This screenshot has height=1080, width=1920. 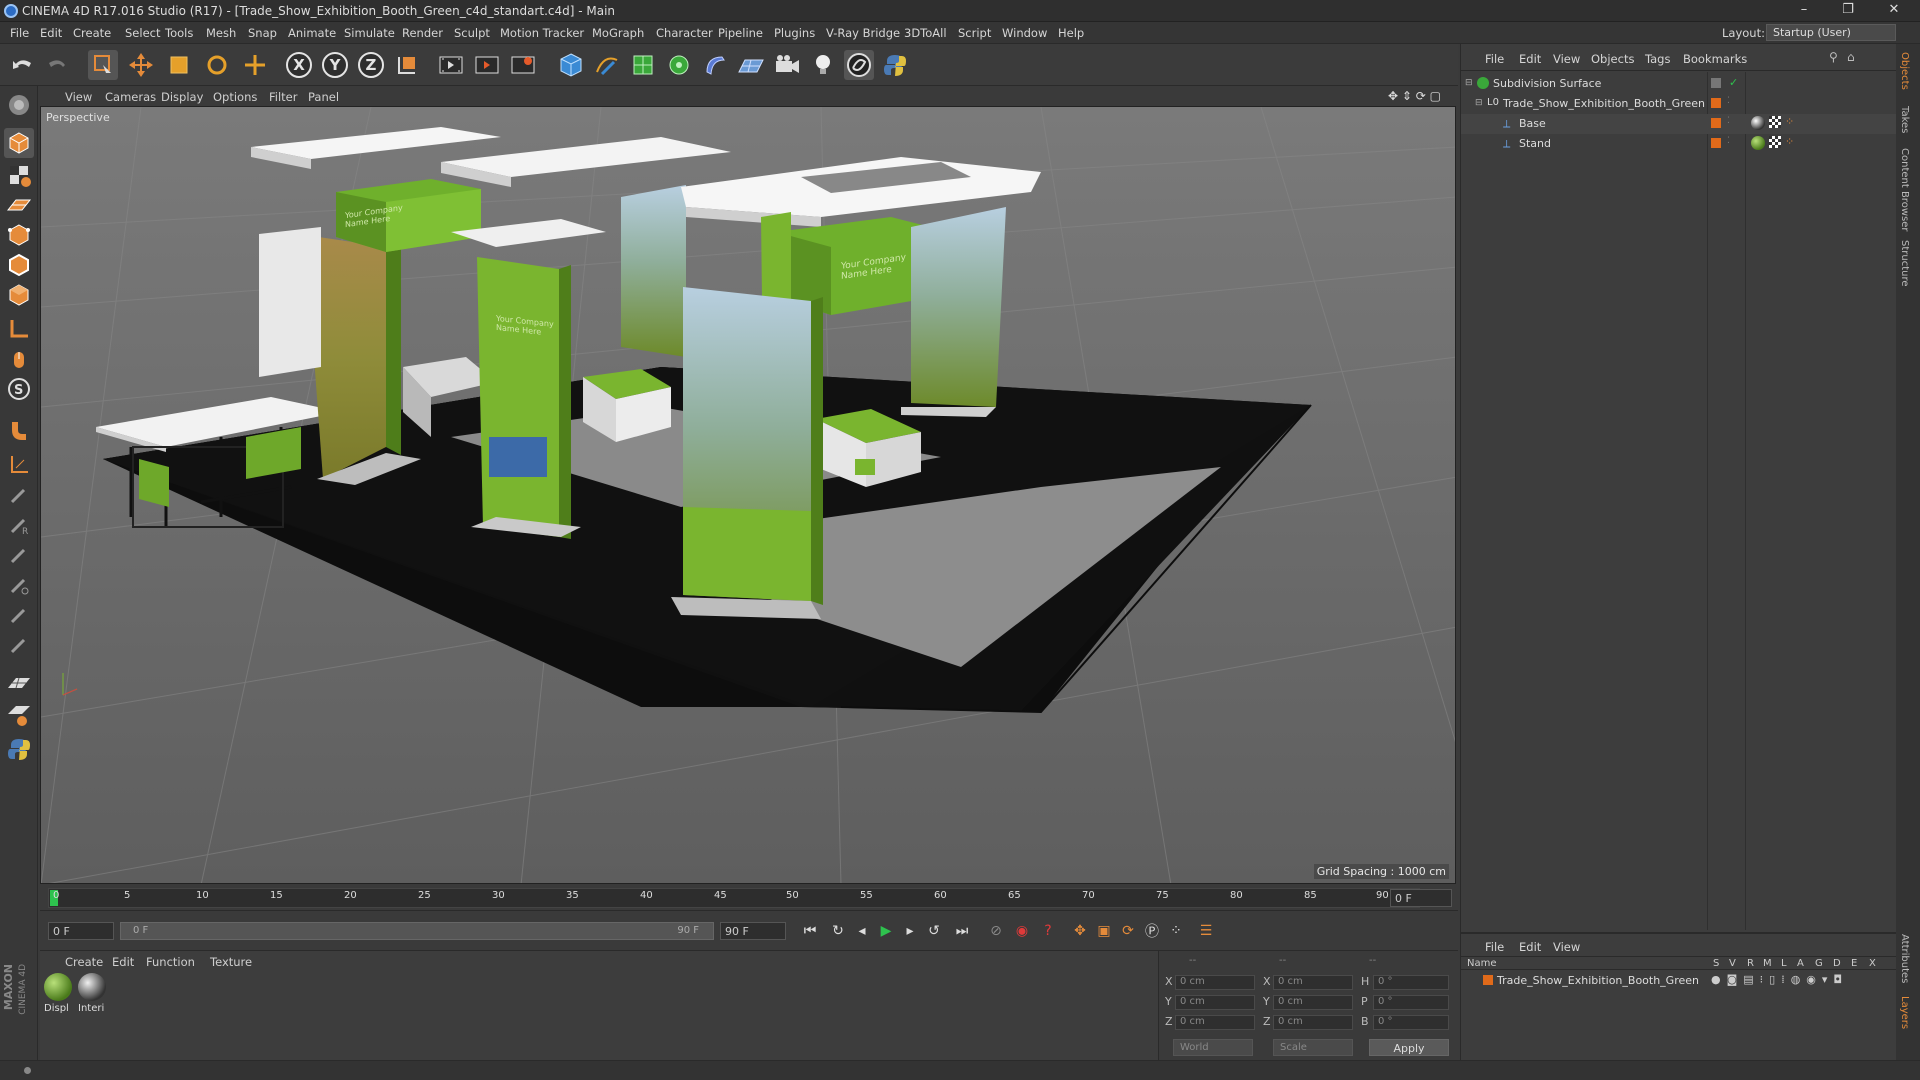 What do you see at coordinates (1775, 142) in the screenshot?
I see `texture-tag-icon` at bounding box center [1775, 142].